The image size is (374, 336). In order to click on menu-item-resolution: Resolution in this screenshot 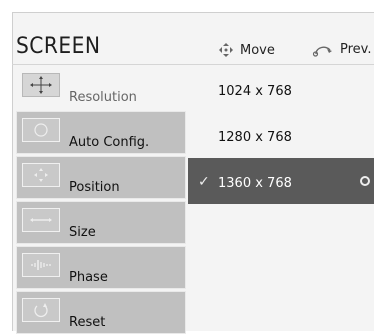, I will do `click(101, 87)`.